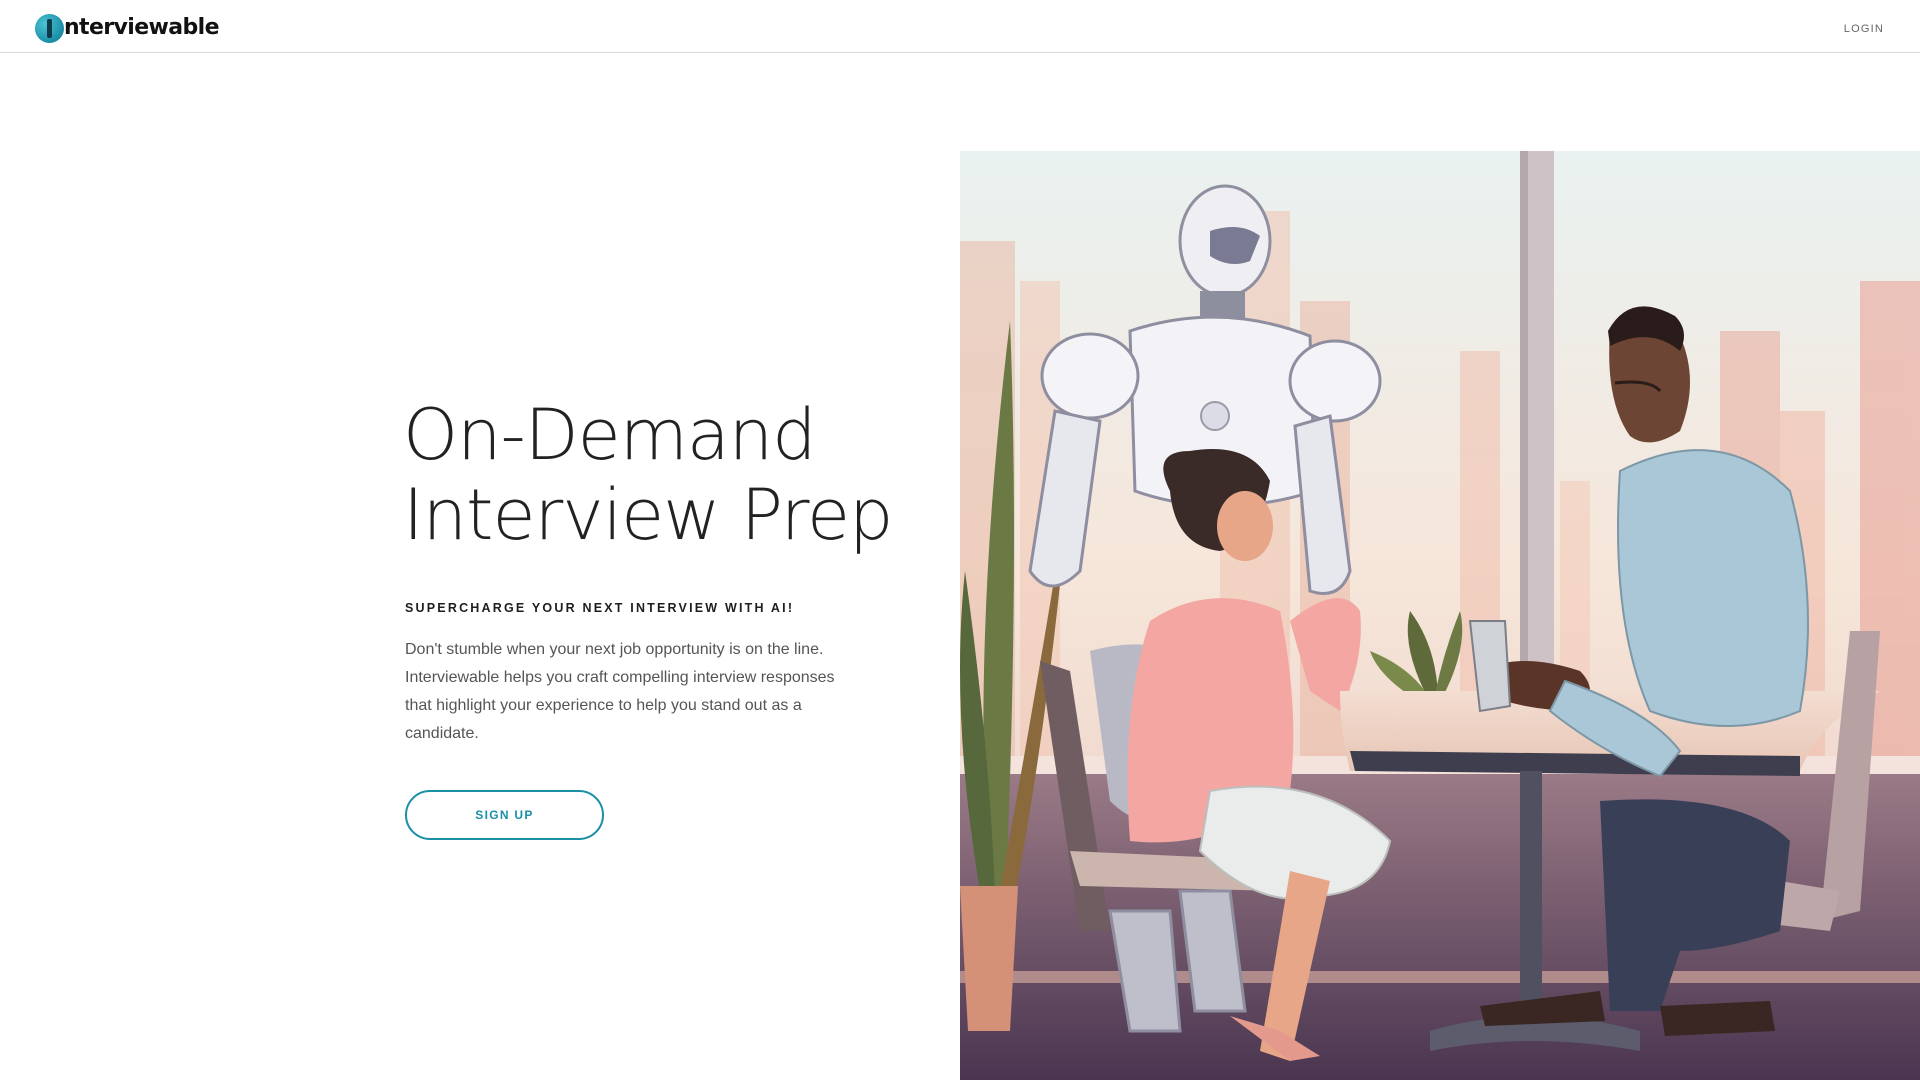  Describe the element at coordinates (600, 608) in the screenshot. I see `hero-tagline: SUPERCHARGE YOUR NEXT INTERVIEW WITH AI!` at that location.